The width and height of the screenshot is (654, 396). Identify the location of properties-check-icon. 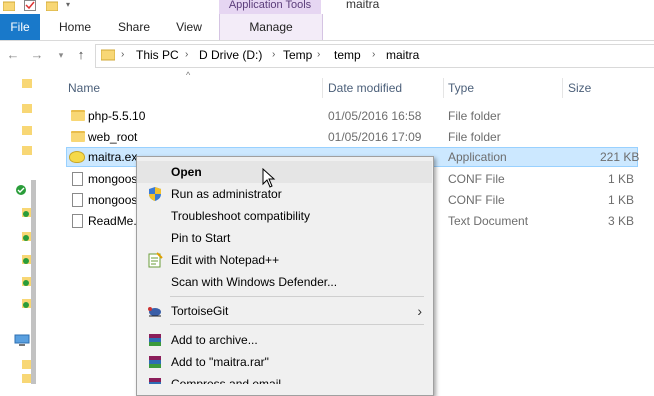
(30, 5).